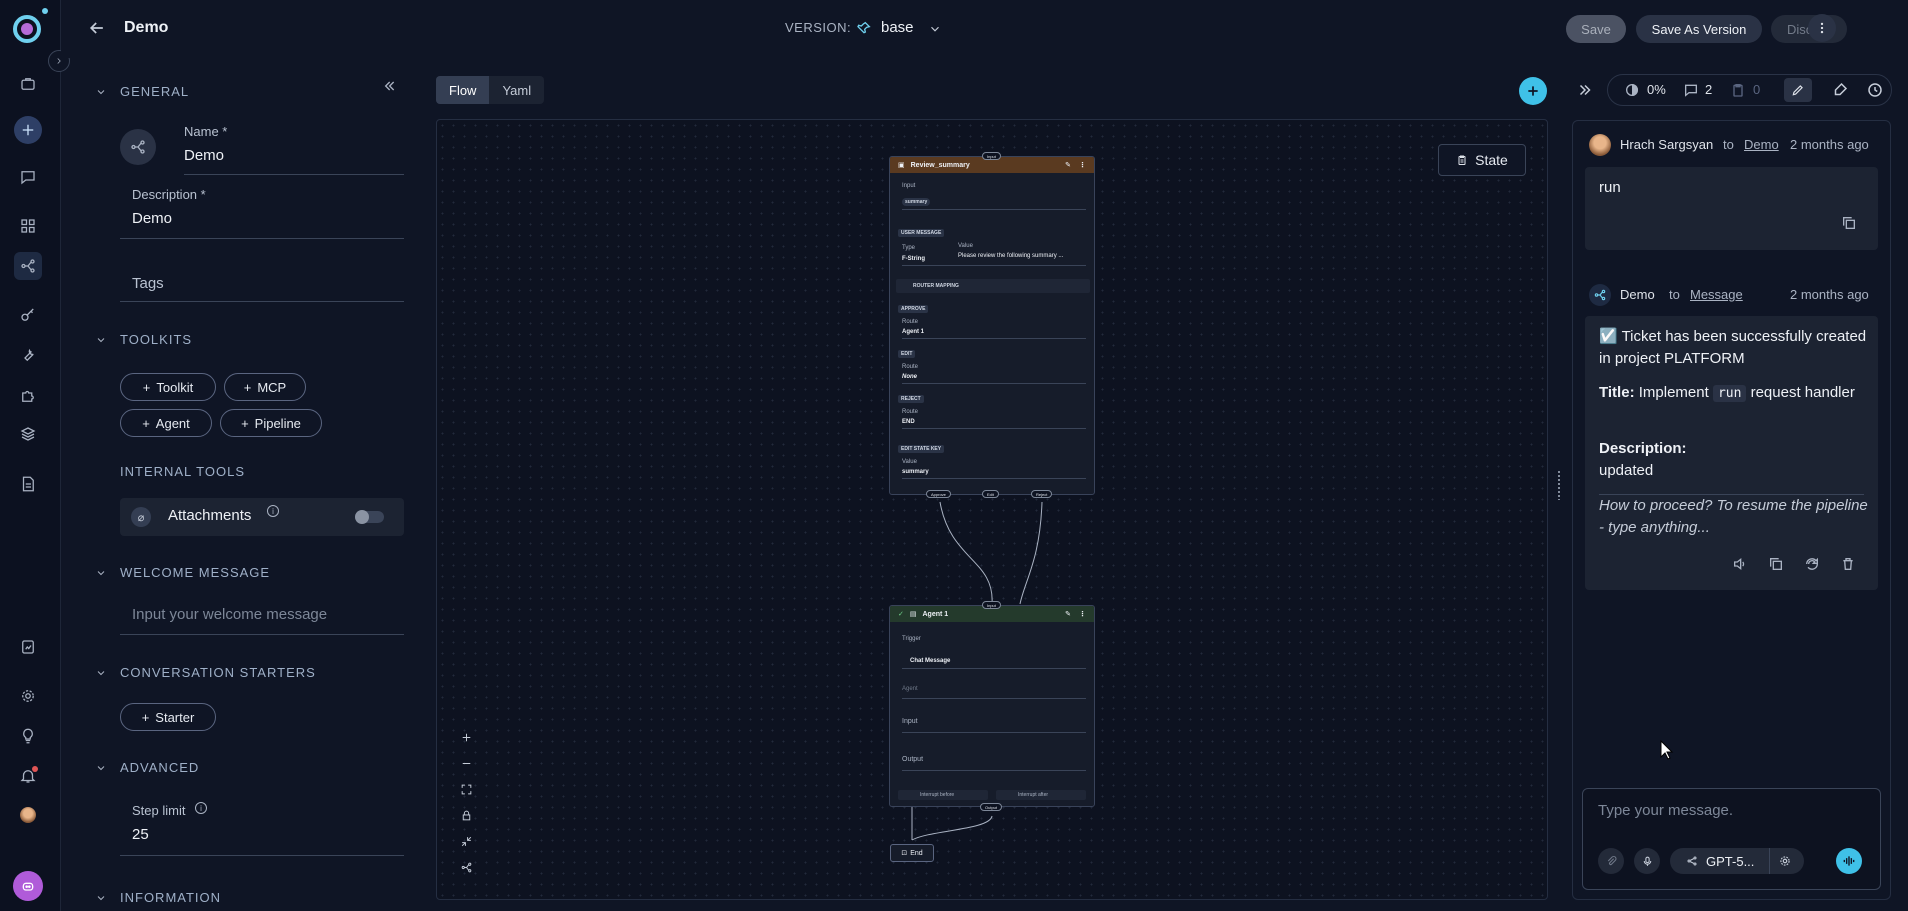 Image resolution: width=1908 pixels, height=911 pixels. I want to click on approve-route-select: Agent 1, so click(913, 332).